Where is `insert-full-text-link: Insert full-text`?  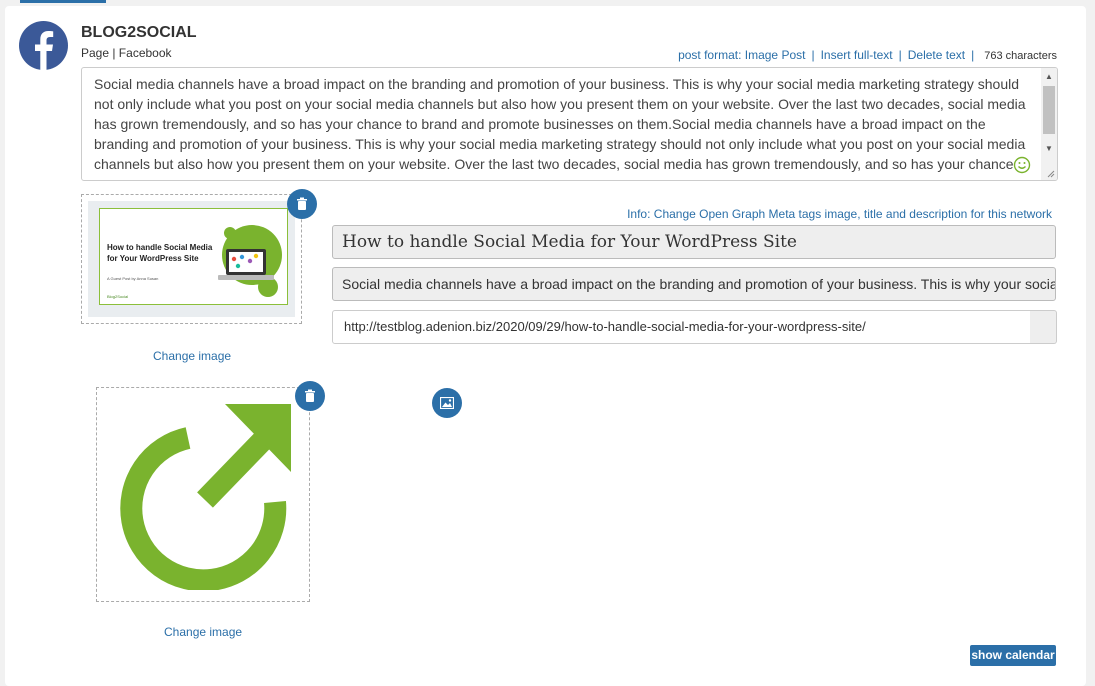
insert-full-text-link: Insert full-text is located at coordinates (857, 55).